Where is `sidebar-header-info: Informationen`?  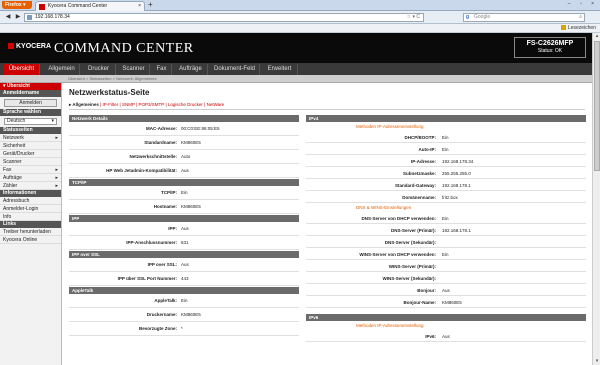 sidebar-header-info: Informationen is located at coordinates (30, 193).